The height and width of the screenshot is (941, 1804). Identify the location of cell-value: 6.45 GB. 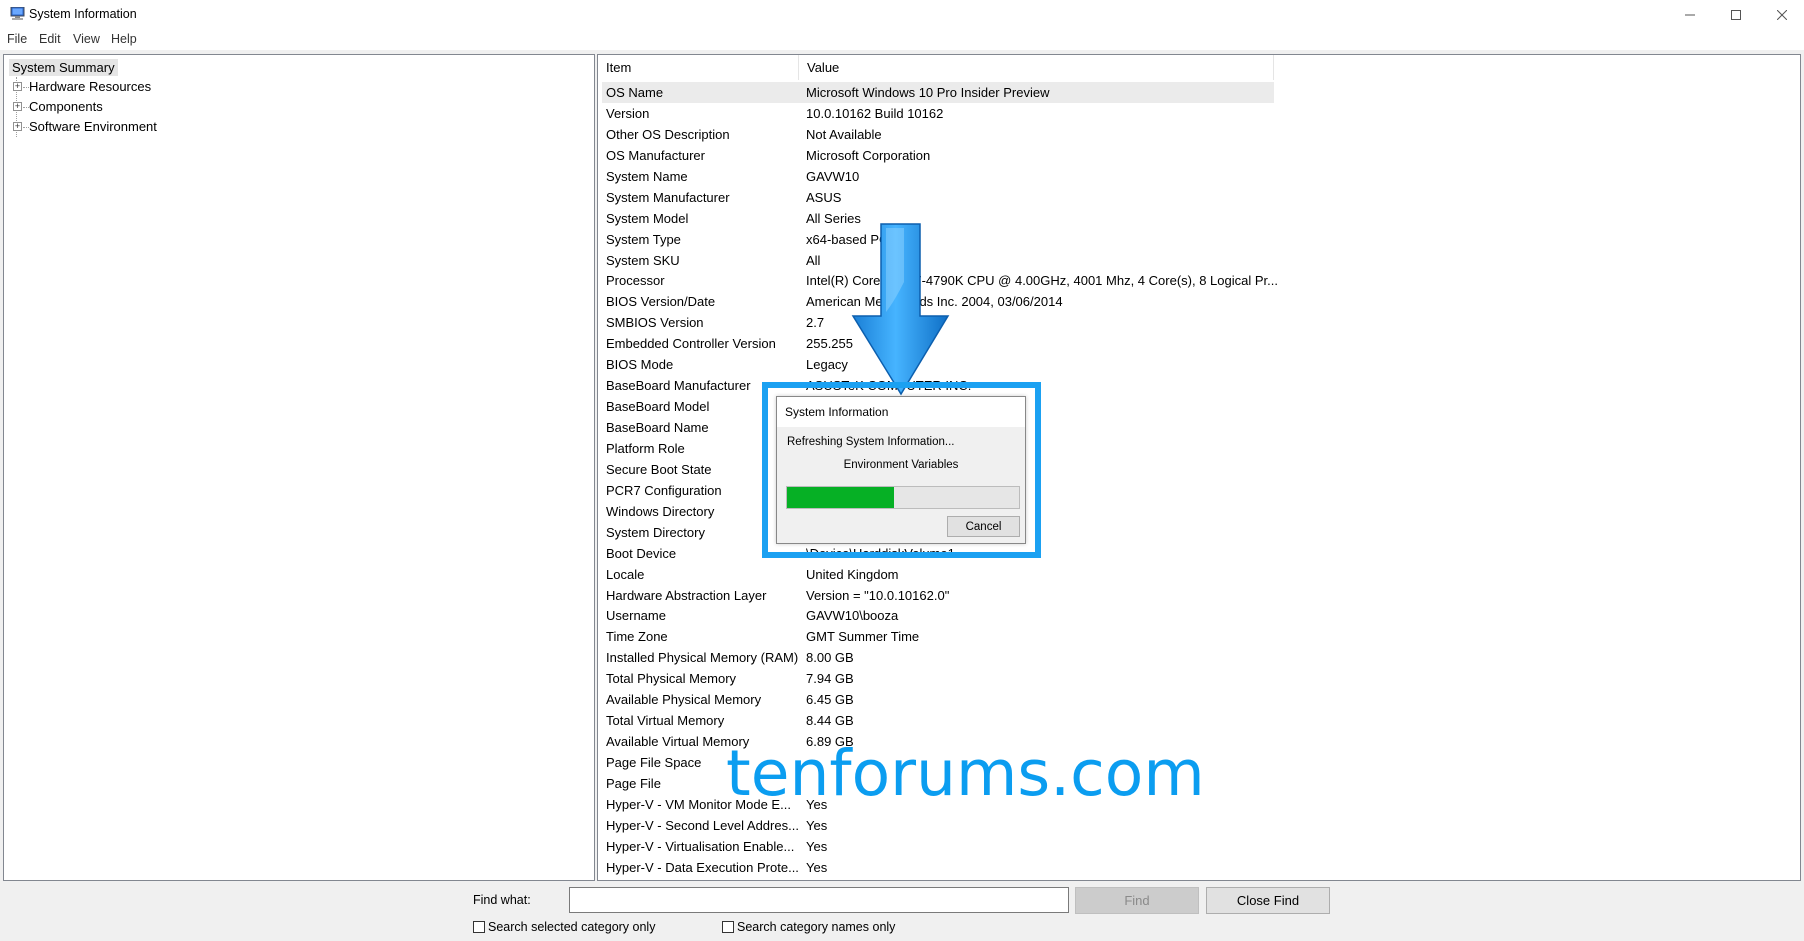
(830, 700).